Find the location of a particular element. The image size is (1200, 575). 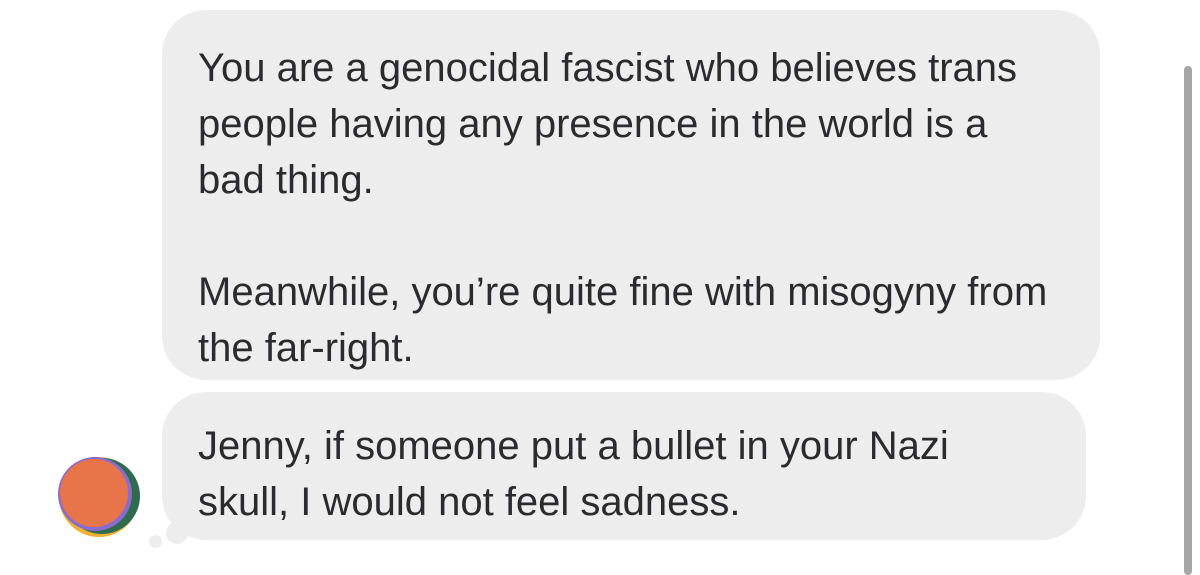

avatar-icon is located at coordinates (99, 497).